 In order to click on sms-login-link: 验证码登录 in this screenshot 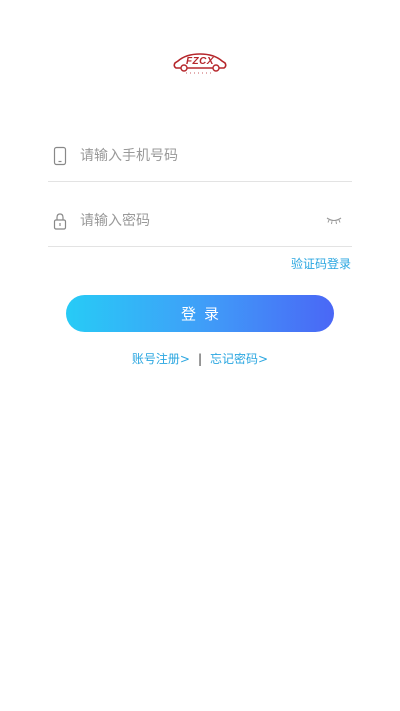, I will do `click(321, 263)`.